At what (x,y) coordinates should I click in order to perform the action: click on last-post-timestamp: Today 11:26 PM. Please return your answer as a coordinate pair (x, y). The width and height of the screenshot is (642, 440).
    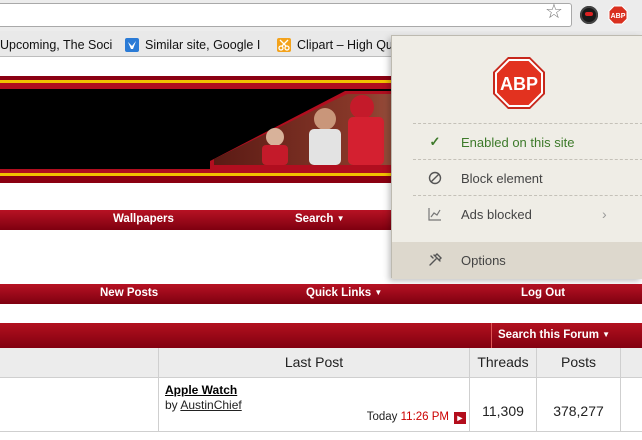
    Looking at the image, I should click on (408, 417).